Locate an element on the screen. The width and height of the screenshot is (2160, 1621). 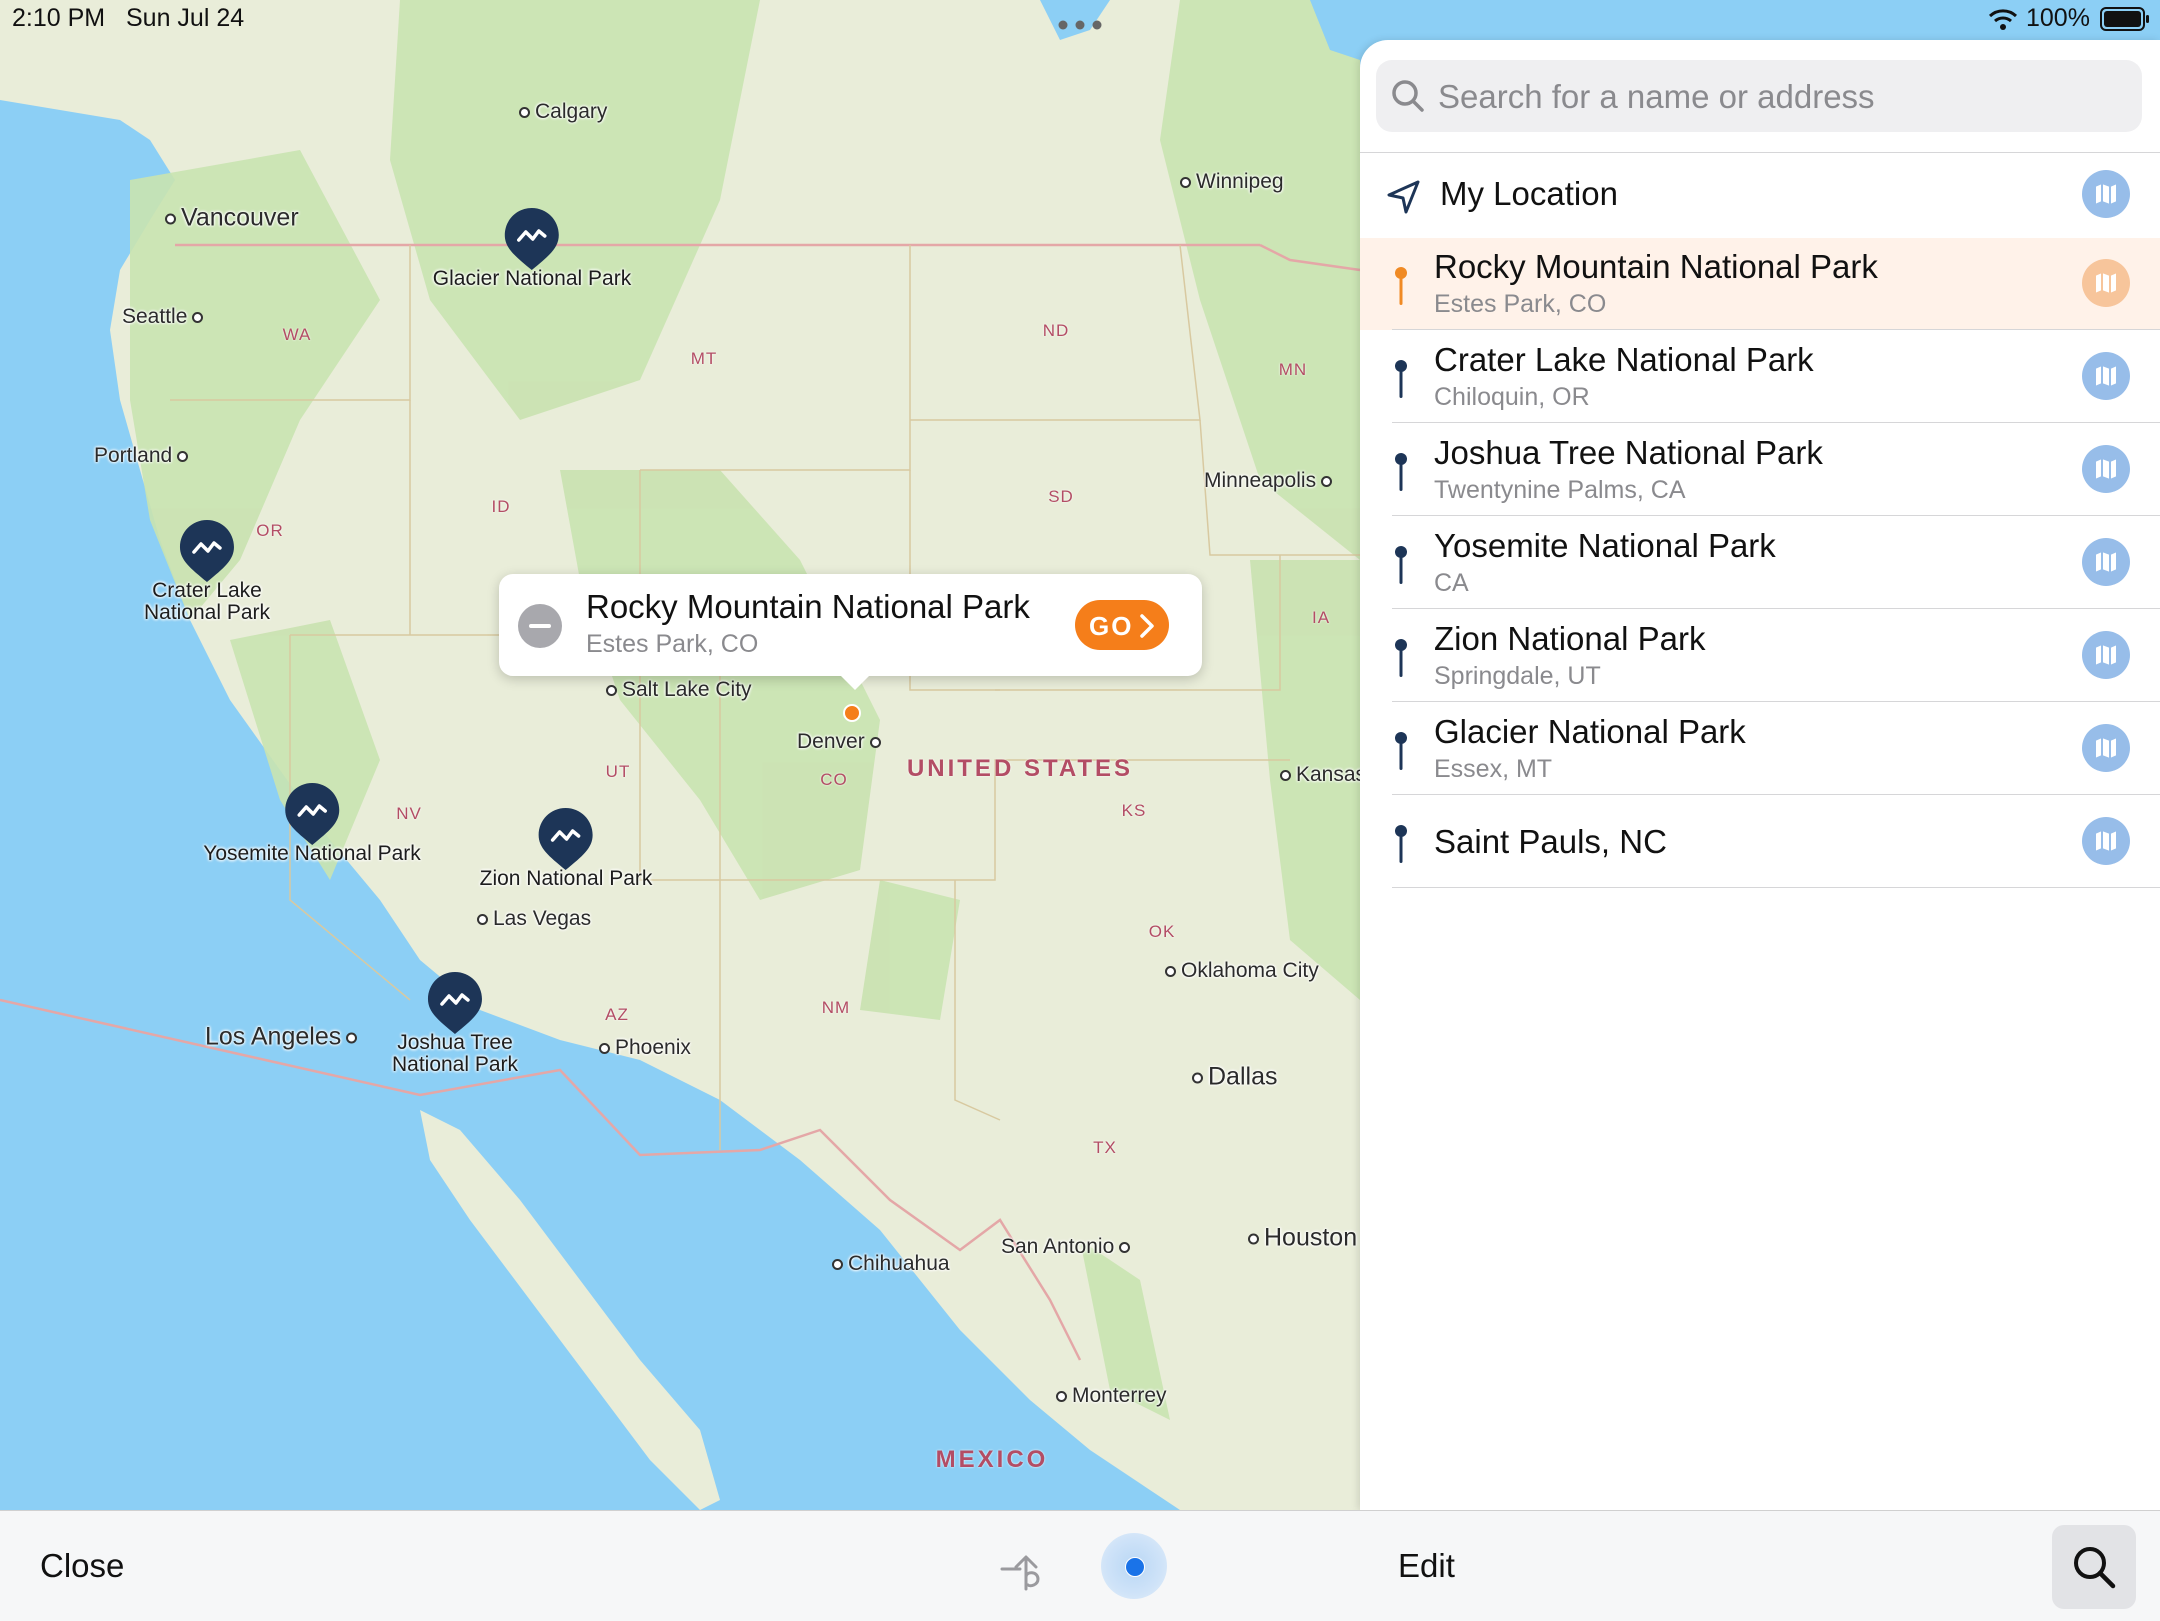
place-name: Zion National Park is located at coordinates (1570, 638).